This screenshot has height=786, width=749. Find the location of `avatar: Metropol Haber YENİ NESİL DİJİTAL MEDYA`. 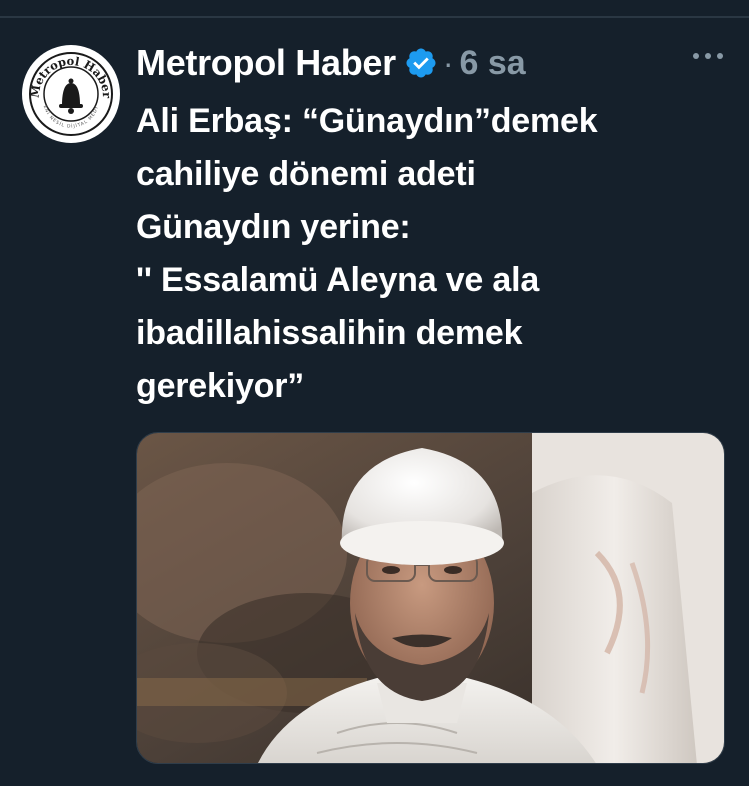

avatar: Metropol Haber YENİ NESİL DİJİTAL MEDYA is located at coordinates (71, 94).